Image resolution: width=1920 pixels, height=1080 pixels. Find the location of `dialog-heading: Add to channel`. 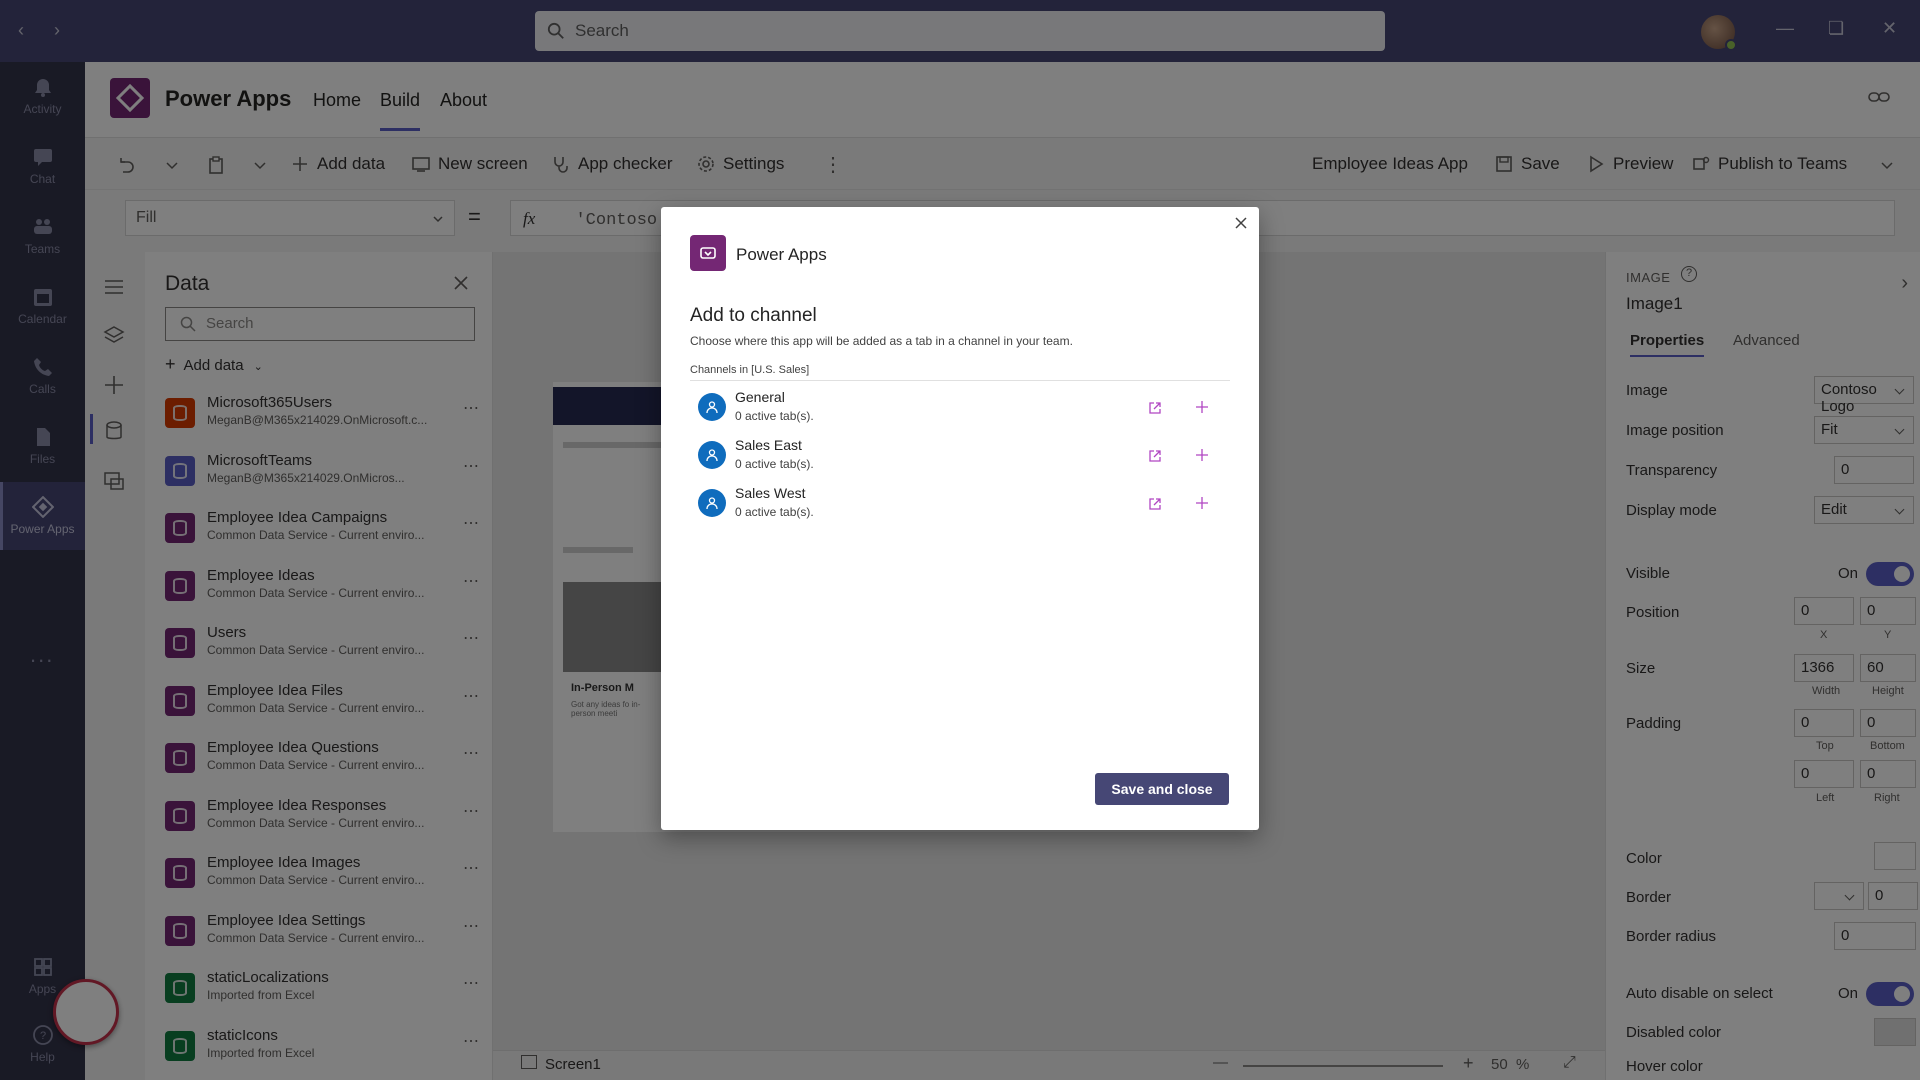

dialog-heading: Add to channel is located at coordinates (753, 315).